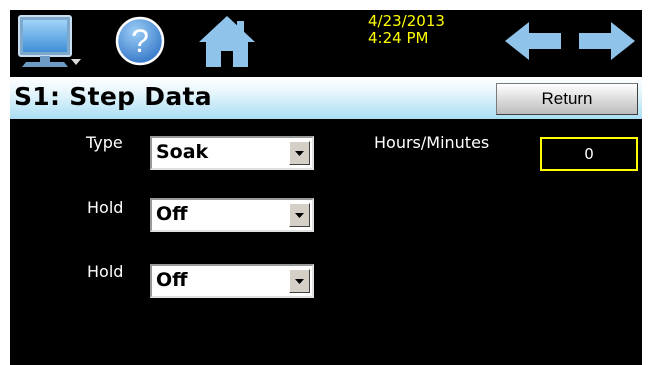  What do you see at coordinates (567, 99) in the screenshot?
I see `return-button: Return` at bounding box center [567, 99].